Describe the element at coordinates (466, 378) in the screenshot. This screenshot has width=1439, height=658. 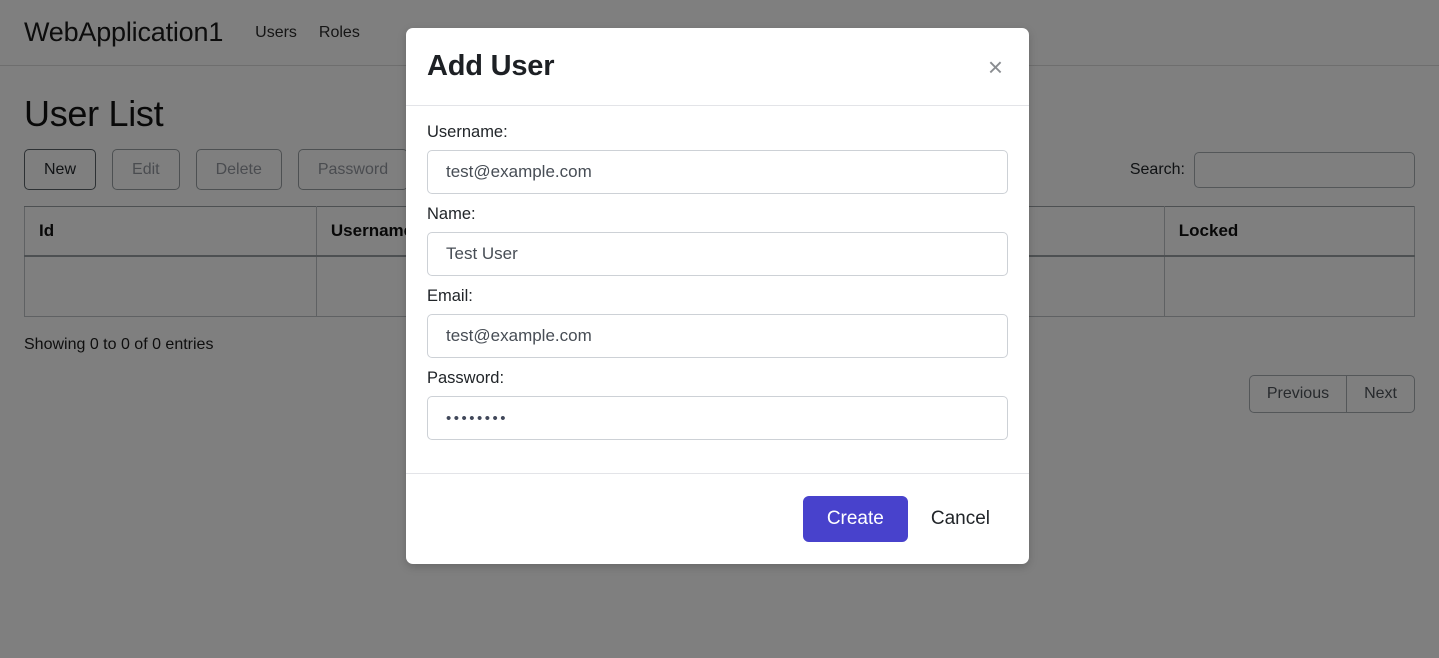
I see `password-label: Password:` at that location.